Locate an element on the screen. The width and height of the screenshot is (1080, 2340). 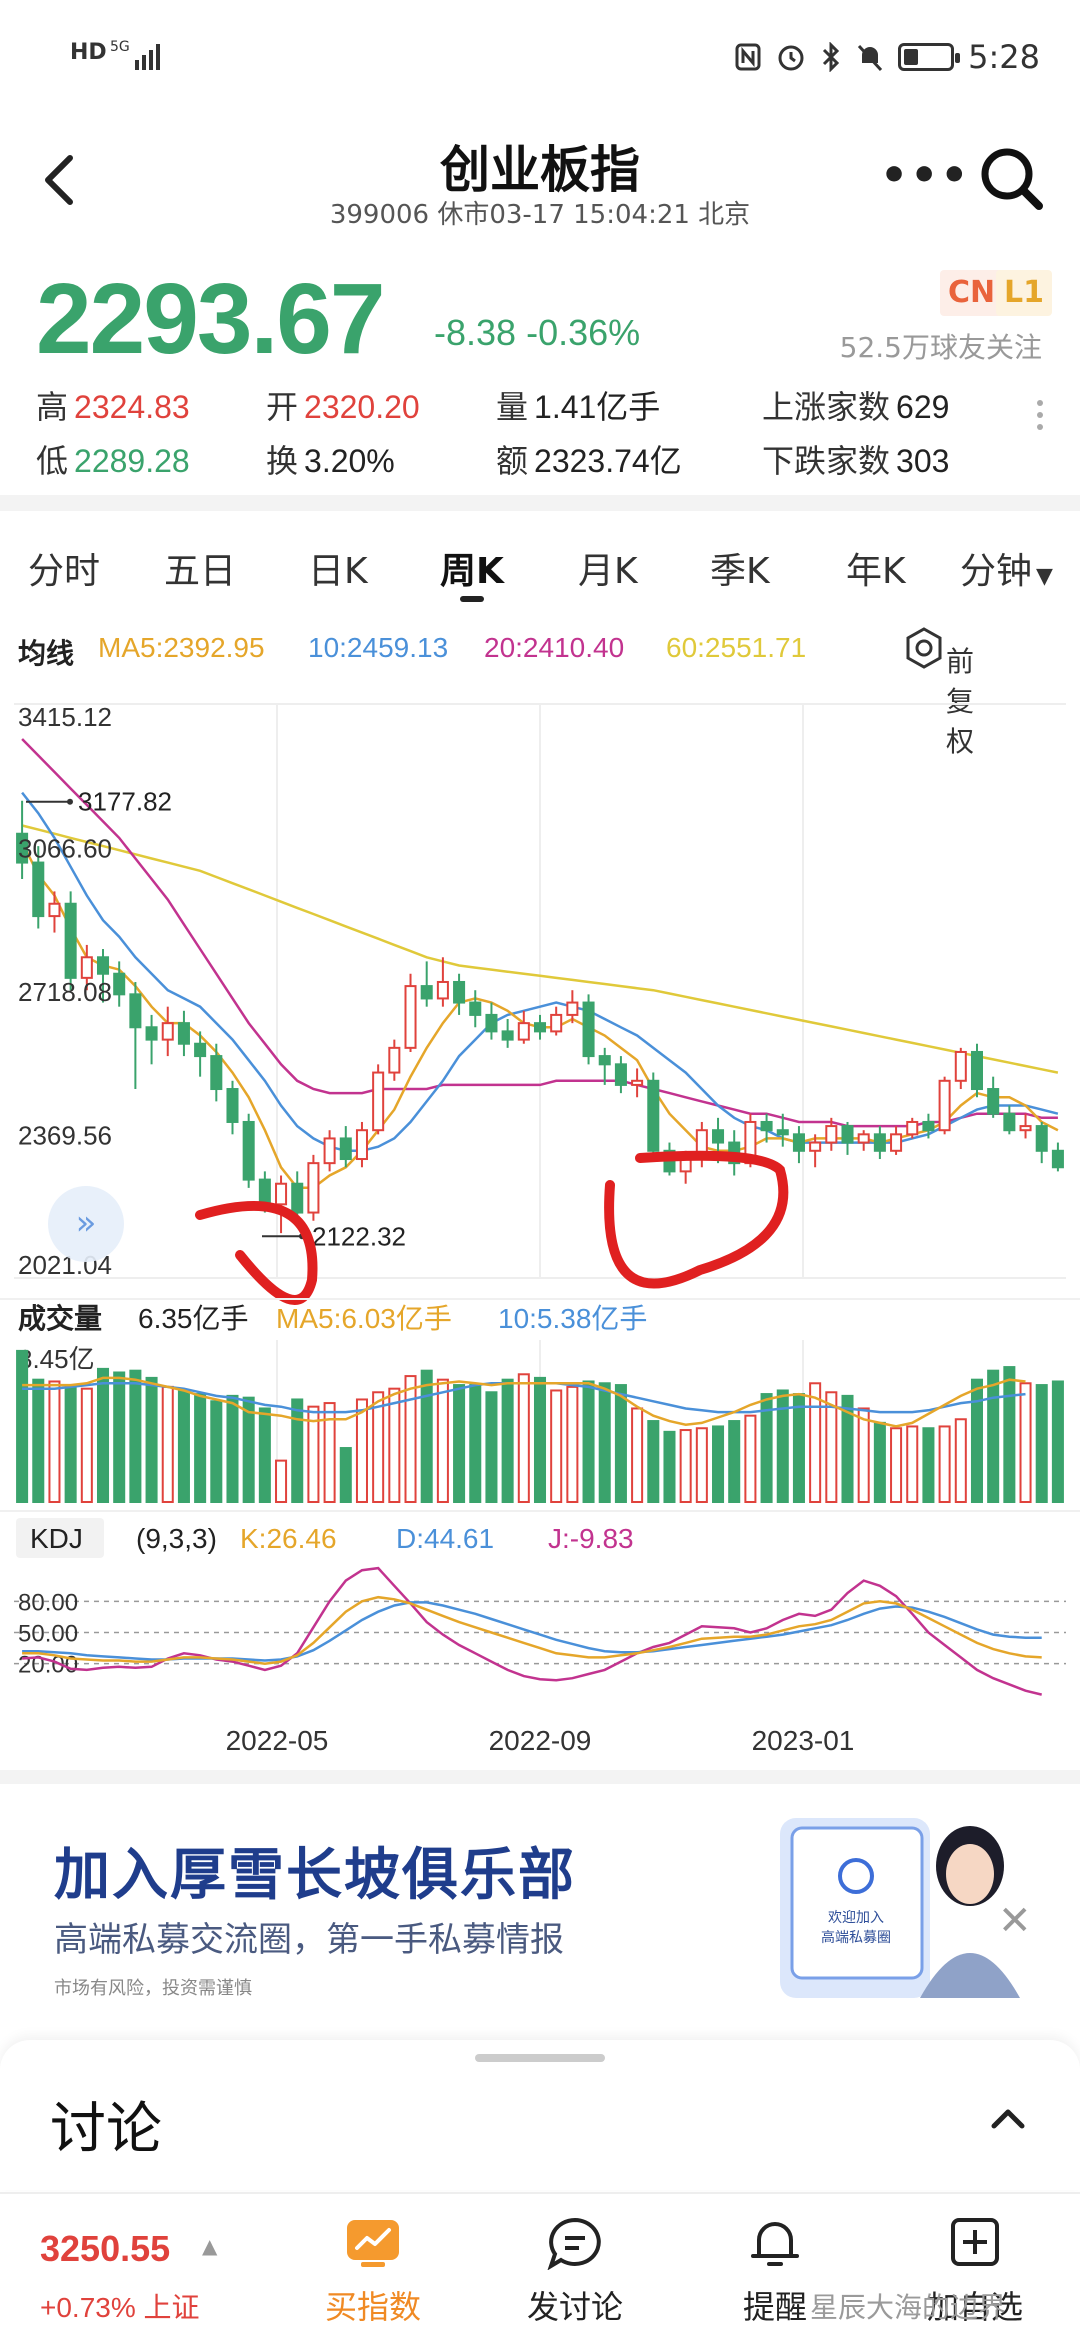
ma20-value: 20:2410.40 is located at coordinates (554, 647).